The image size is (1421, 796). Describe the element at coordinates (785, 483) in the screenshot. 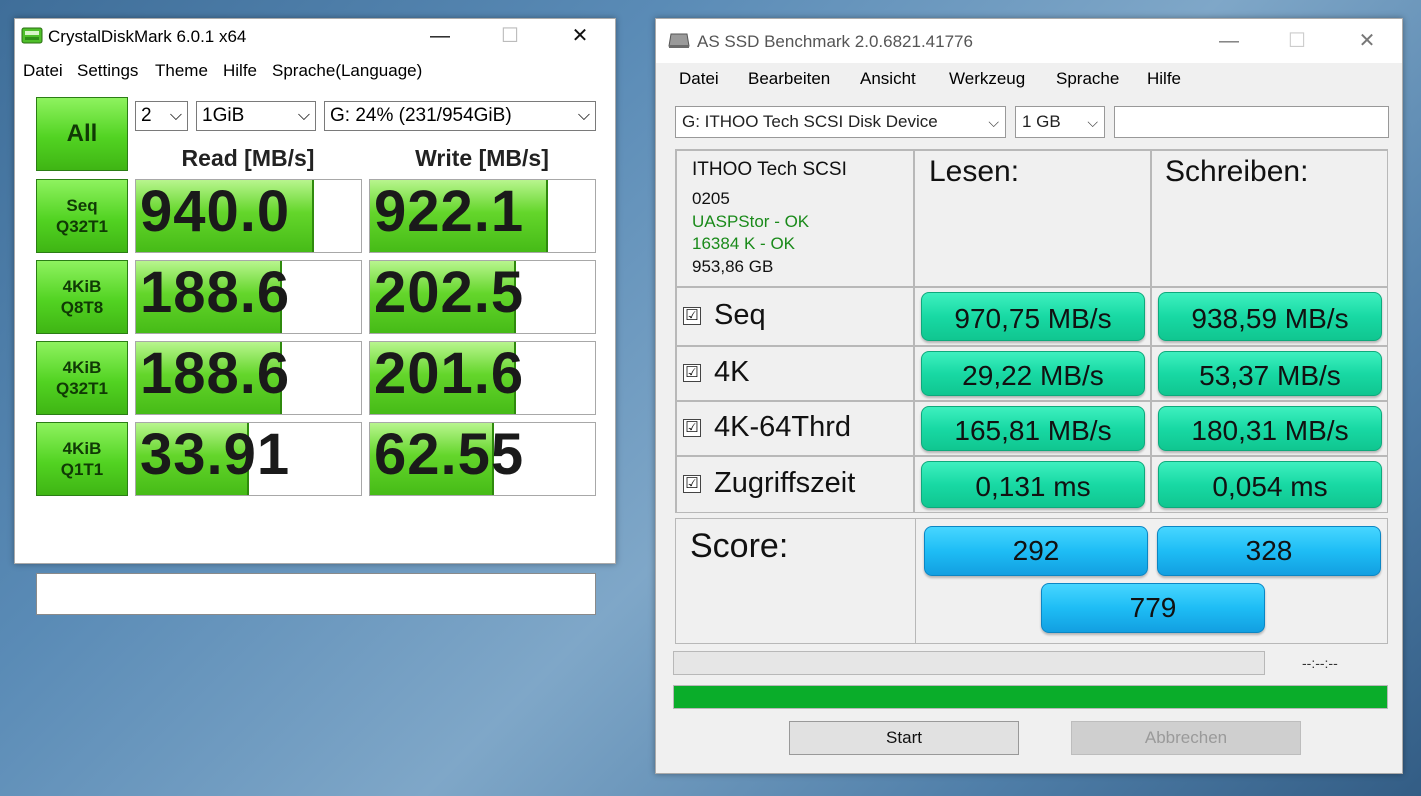

I see `test-name: Zugriffszeit` at that location.